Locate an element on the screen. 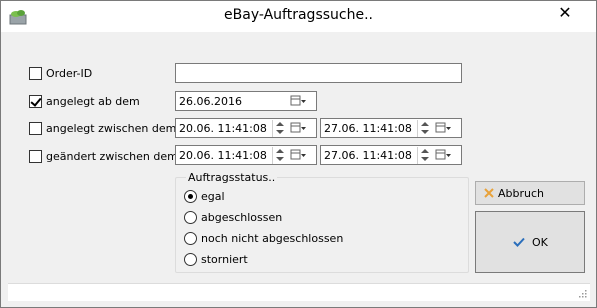 Image resolution: width=597 pixels, height=308 pixels. window-title: eBay-Auftragssuche.. is located at coordinates (298, 15).